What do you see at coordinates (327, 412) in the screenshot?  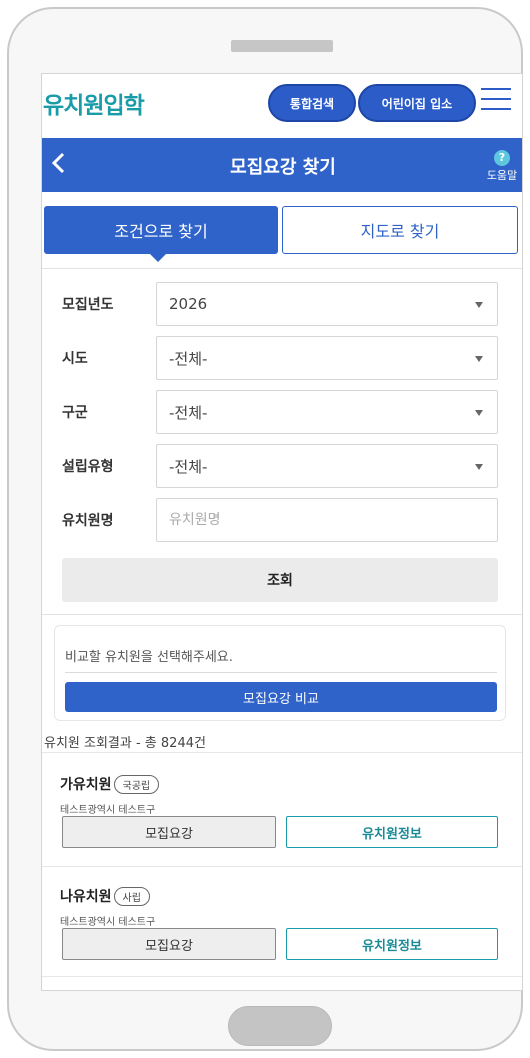 I see `gugun-select: -전체-` at bounding box center [327, 412].